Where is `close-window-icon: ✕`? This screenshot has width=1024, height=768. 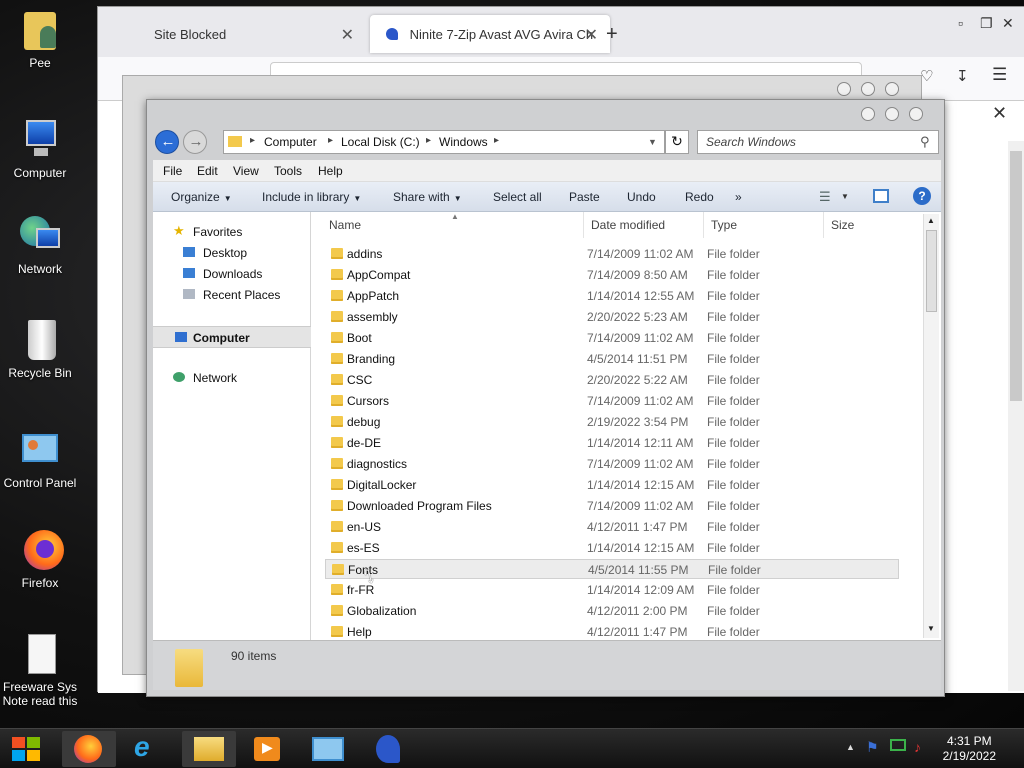
close-window-icon: ✕ is located at coordinates (1008, 23).